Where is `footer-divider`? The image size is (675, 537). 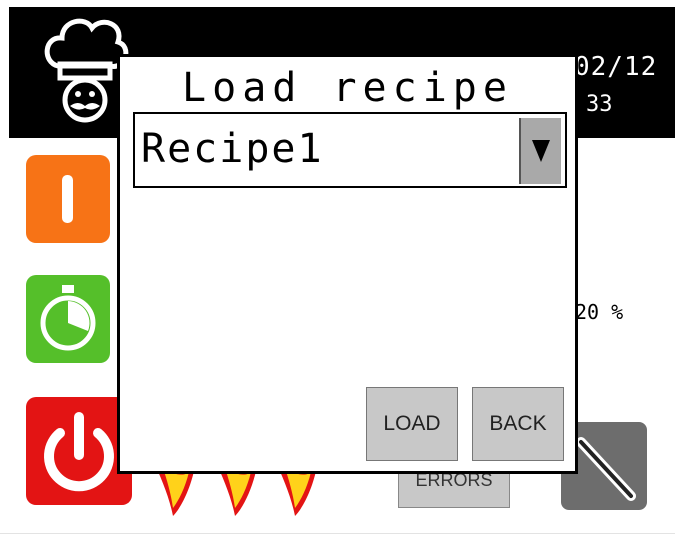
footer-divider is located at coordinates (337, 533).